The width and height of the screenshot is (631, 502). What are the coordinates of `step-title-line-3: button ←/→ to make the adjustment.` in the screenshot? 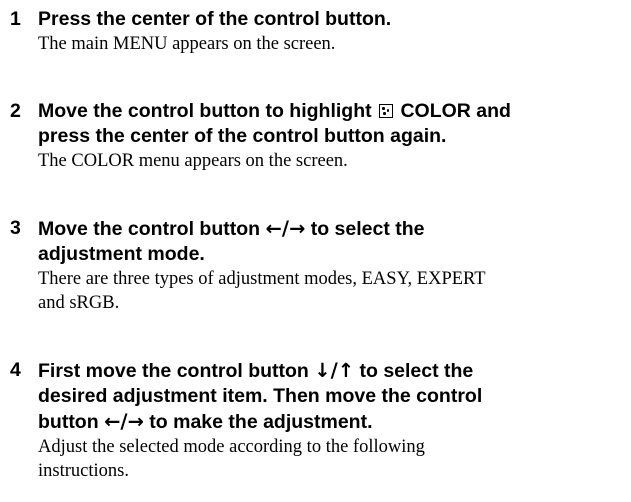 It's located at (334, 422).